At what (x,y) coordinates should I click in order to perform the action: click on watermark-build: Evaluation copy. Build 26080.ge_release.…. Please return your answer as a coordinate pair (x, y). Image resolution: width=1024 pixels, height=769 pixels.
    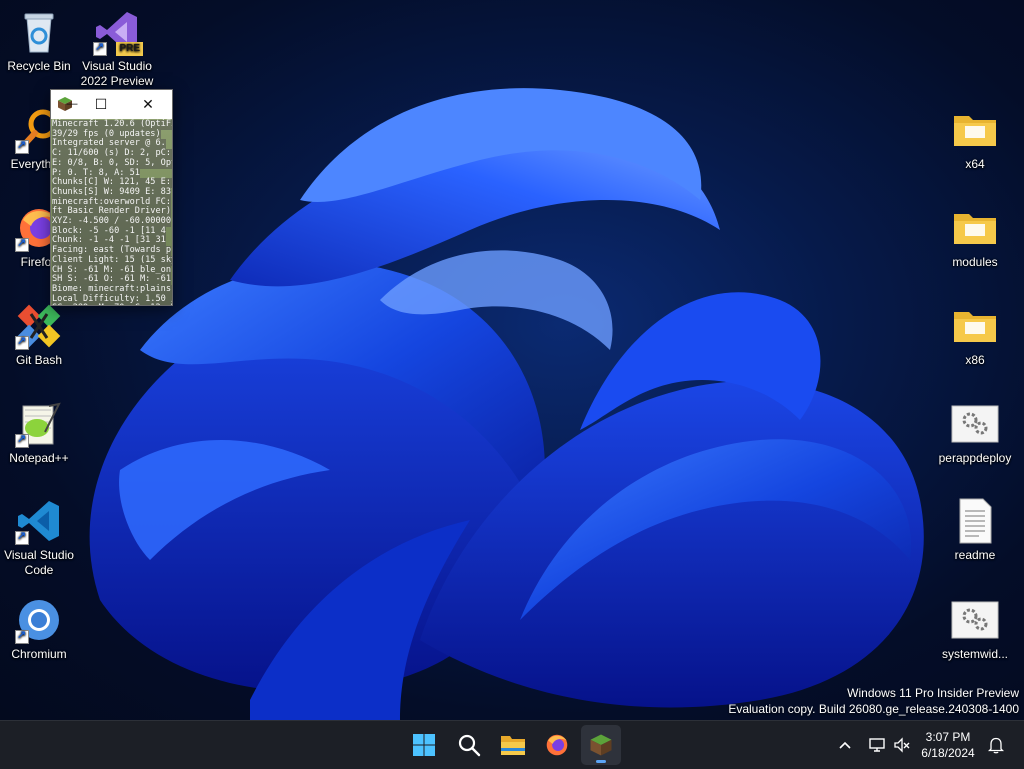
    Looking at the image, I should click on (873, 709).